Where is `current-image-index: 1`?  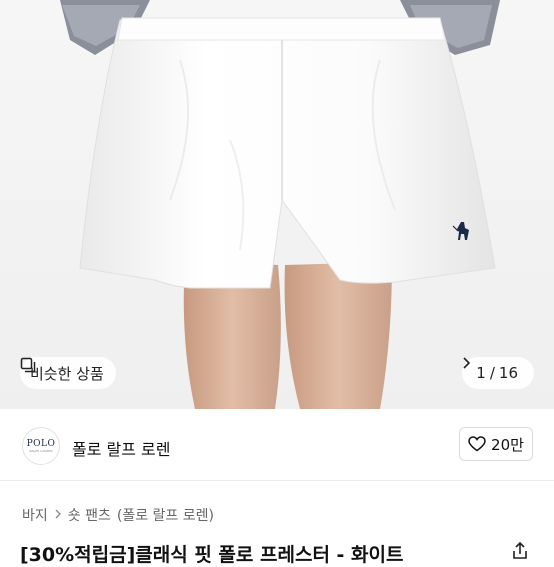
current-image-index: 1 is located at coordinates (481, 373).